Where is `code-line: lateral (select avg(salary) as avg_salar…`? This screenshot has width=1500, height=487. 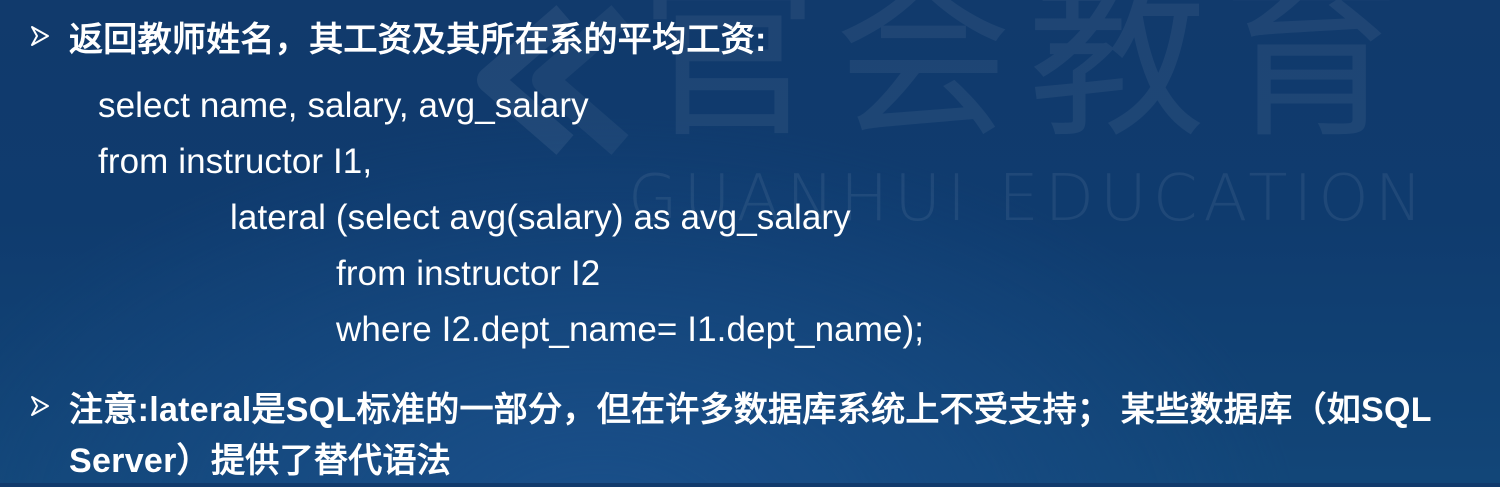
code-line: lateral (select avg(salary) as avg_salar… is located at coordinates (540, 217).